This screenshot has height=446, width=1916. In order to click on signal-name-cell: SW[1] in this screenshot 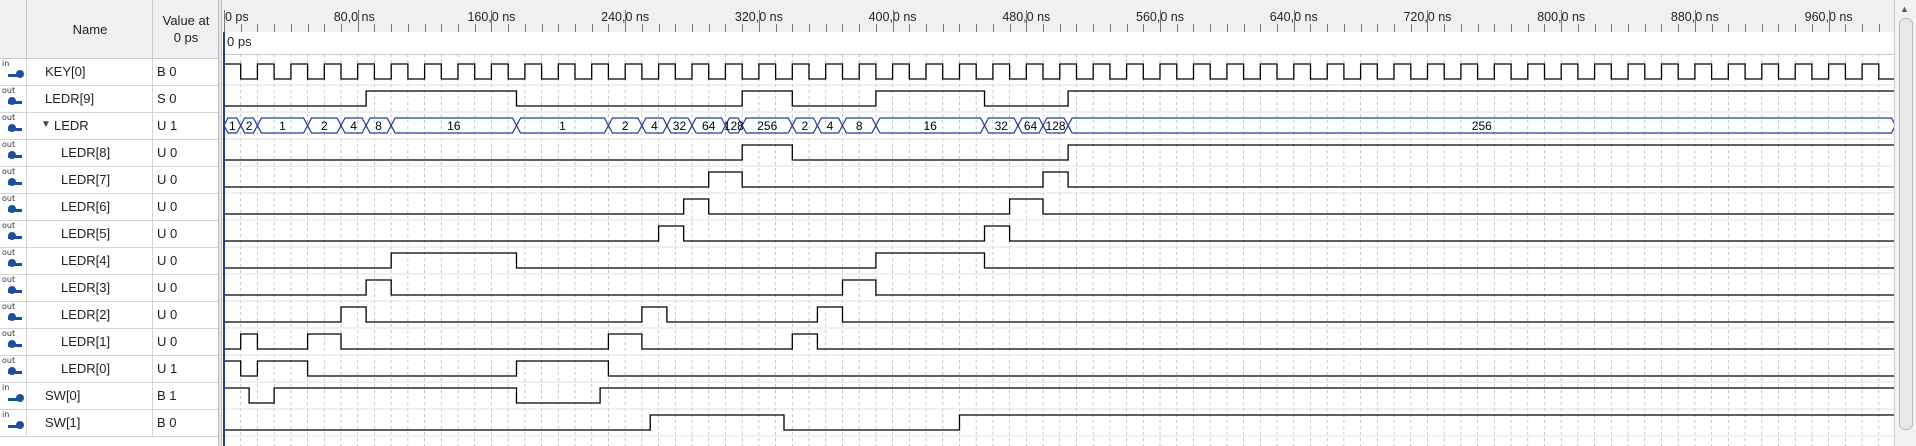, I will do `click(89, 422)`.